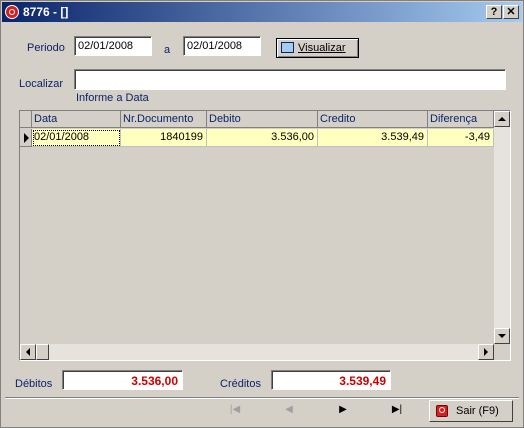  I want to click on title-bar: 8776 - [] ? ✕, so click(262, 12).